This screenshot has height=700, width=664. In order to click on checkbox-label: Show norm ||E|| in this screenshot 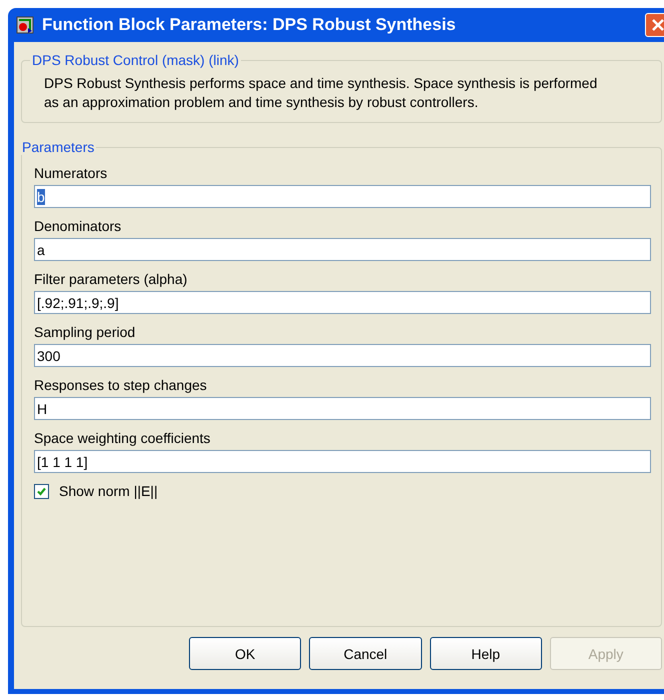, I will do `click(108, 491)`.